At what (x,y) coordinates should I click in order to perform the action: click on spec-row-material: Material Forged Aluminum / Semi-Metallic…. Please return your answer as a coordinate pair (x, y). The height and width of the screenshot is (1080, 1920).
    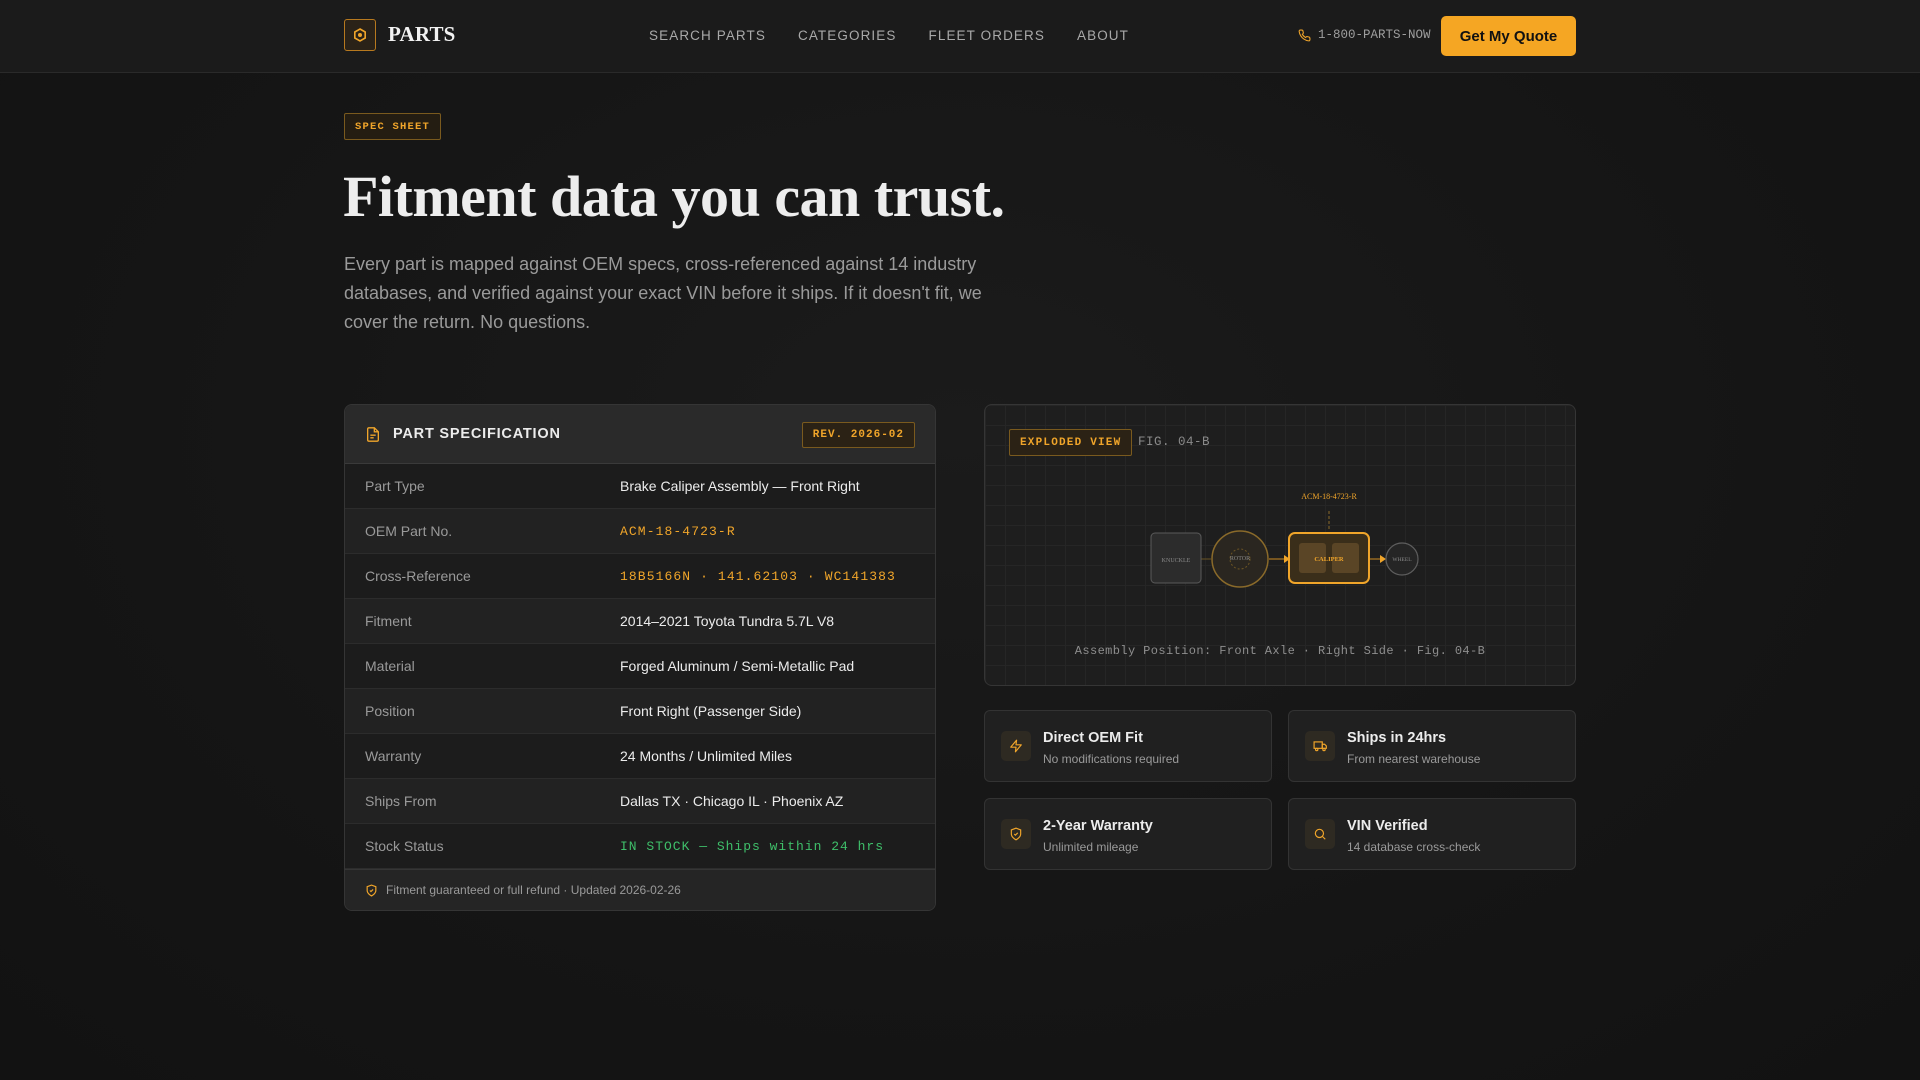
    Looking at the image, I should click on (640, 666).